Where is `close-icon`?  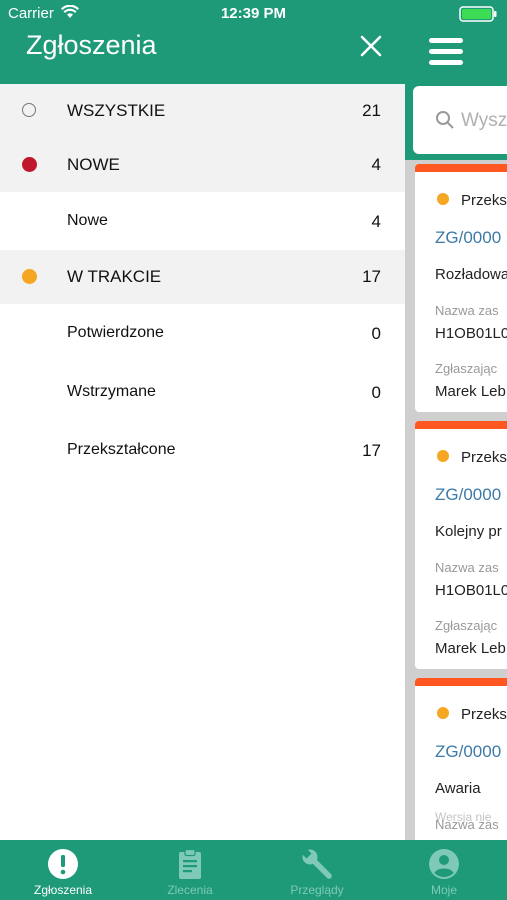 close-icon is located at coordinates (371, 46).